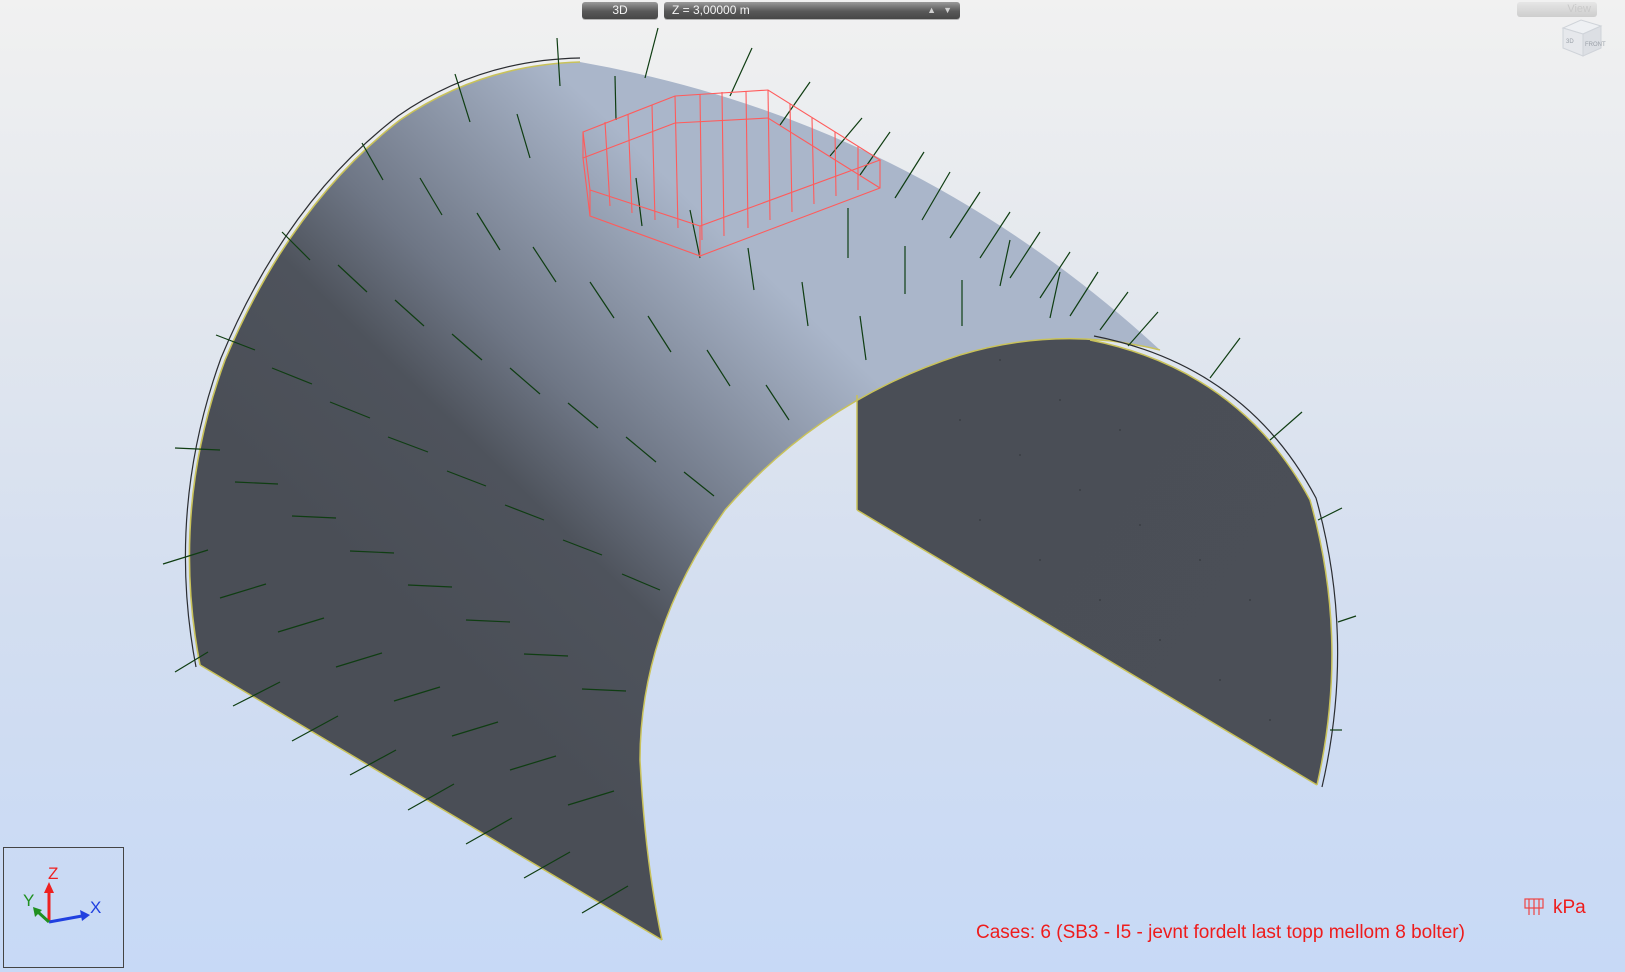  What do you see at coordinates (53, 873) in the screenshot?
I see `axis-z-label: Z` at bounding box center [53, 873].